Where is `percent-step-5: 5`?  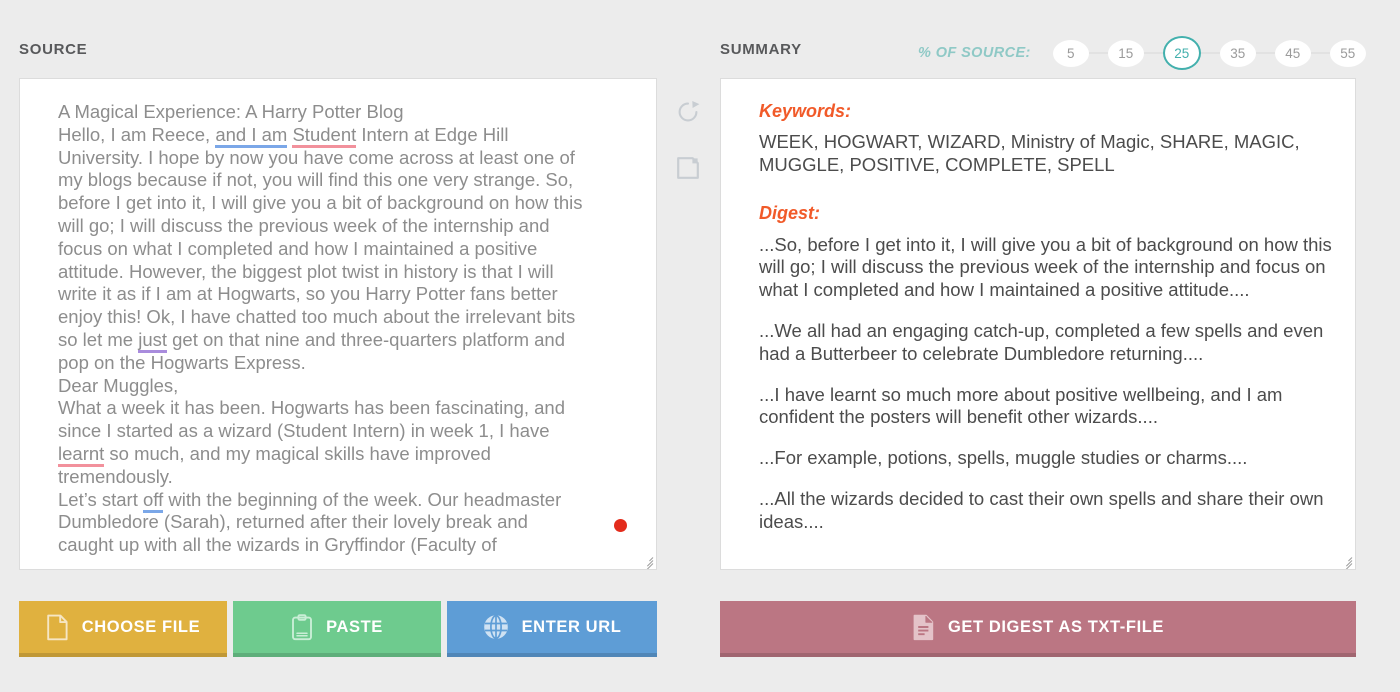
percent-step-5: 5 is located at coordinates (1070, 53).